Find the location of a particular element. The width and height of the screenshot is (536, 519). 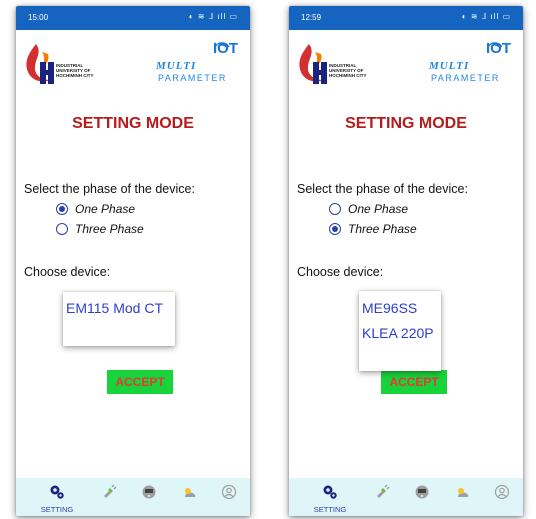

status-bar: 12:59 ◐ ≋ ⅃ ıll ▭ is located at coordinates (406, 18).